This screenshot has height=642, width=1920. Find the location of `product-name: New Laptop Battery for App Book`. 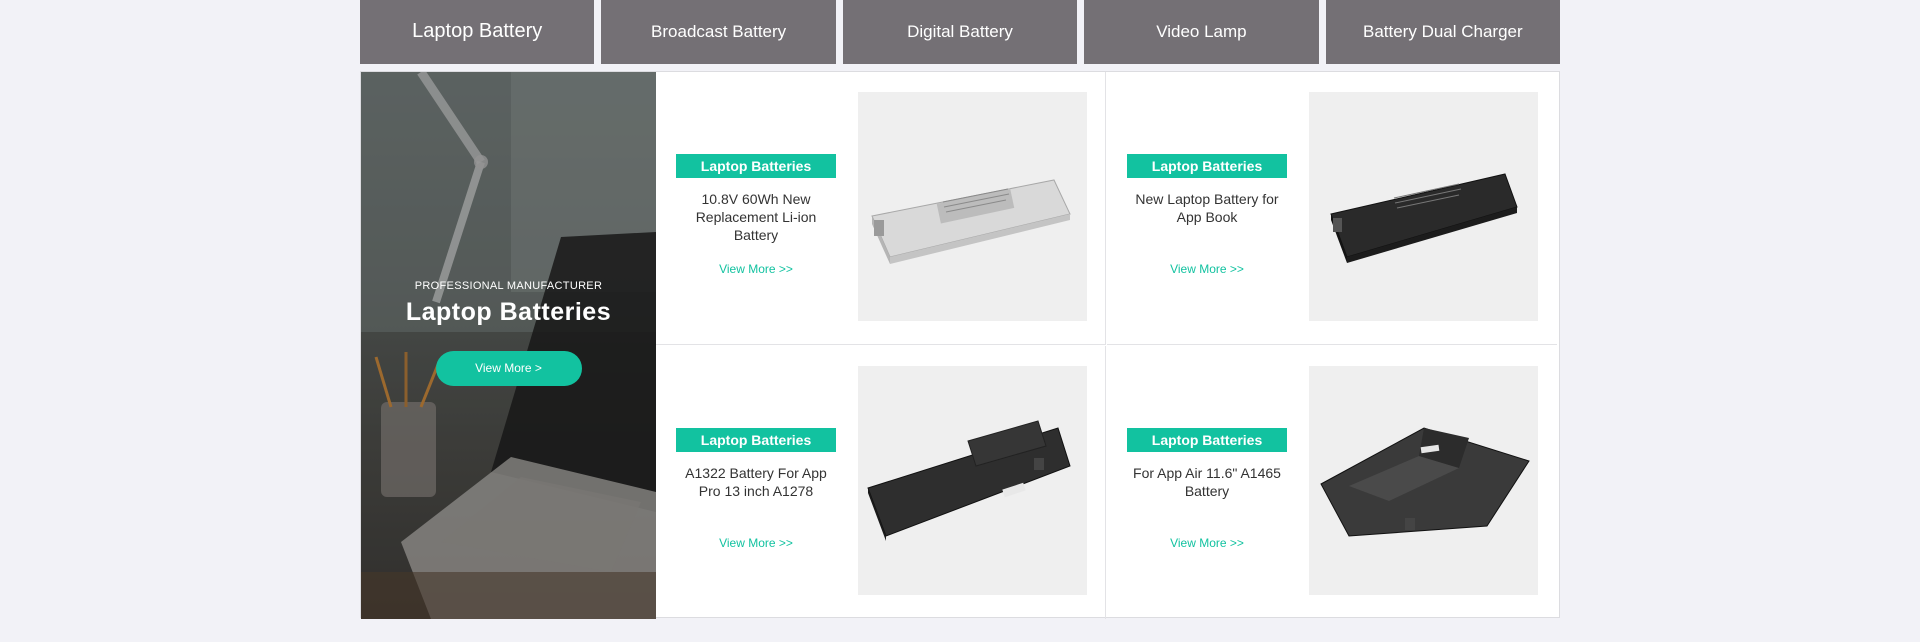

product-name: New Laptop Battery for App Book is located at coordinates (1207, 208).